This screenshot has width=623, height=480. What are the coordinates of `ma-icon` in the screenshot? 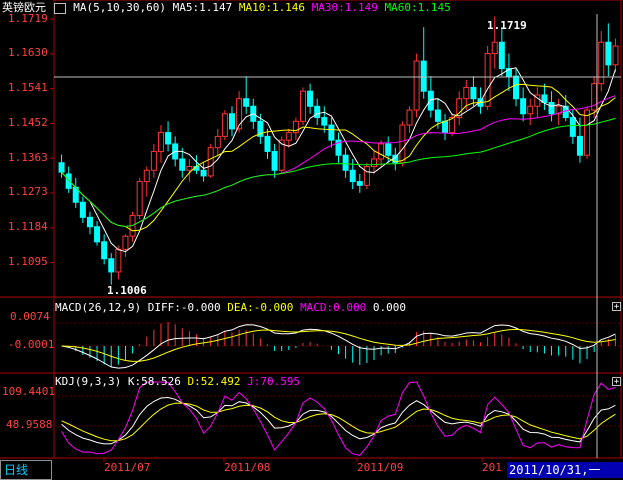 It's located at (59, 8).